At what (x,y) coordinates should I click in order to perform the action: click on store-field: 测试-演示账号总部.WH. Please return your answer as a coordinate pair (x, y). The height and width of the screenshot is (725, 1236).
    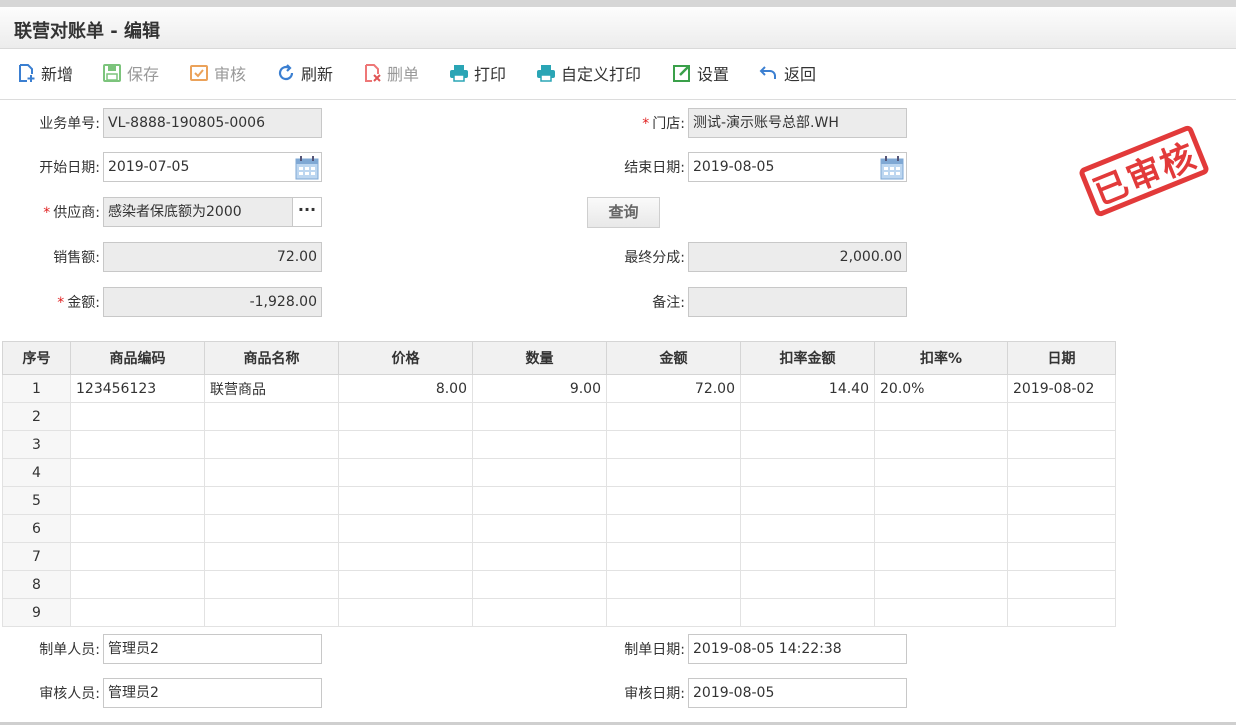
    Looking at the image, I should click on (797, 123).